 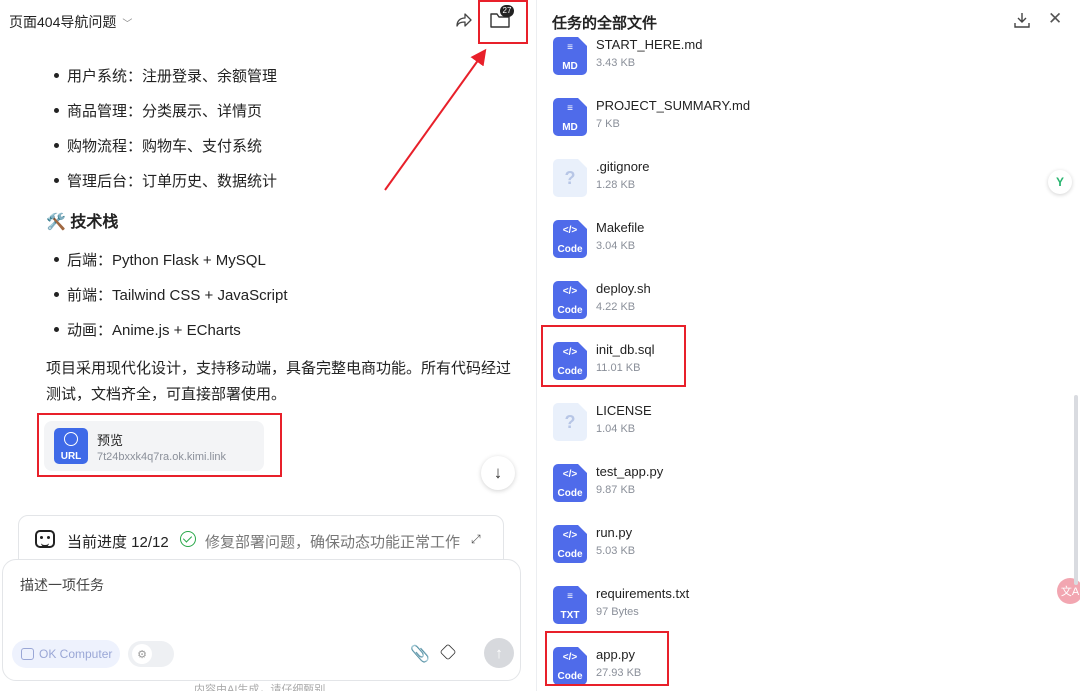 I want to click on task-input: 描述一项任务 OK Computer ⚙ 📎 ↑, so click(x=261, y=620).